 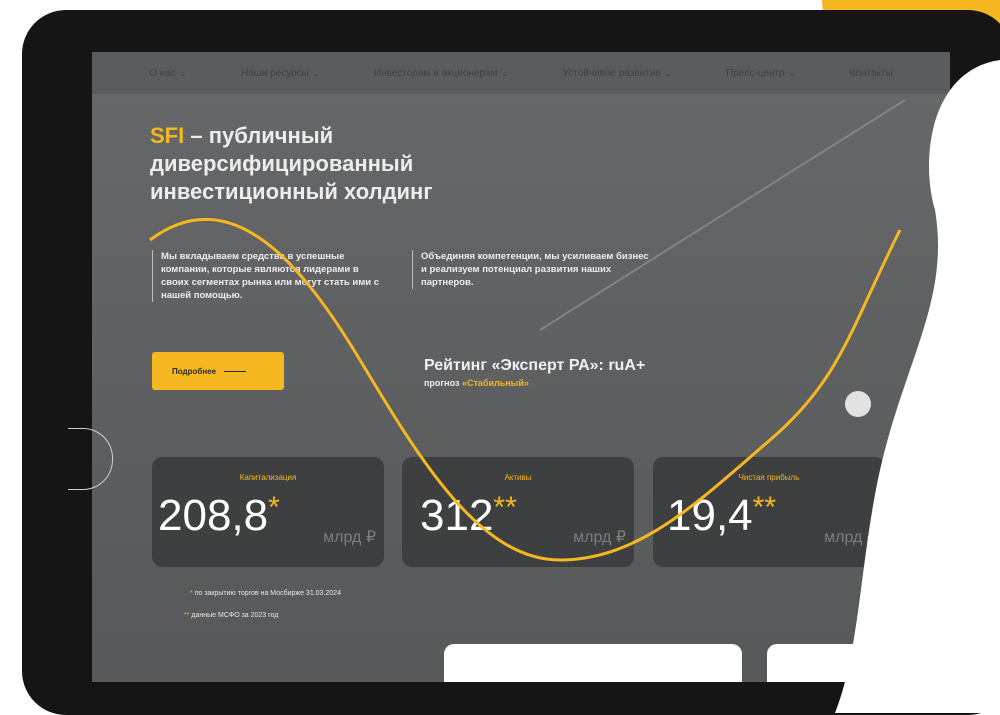 I want to click on nav-label: Наши ресурсы, so click(x=274, y=73).